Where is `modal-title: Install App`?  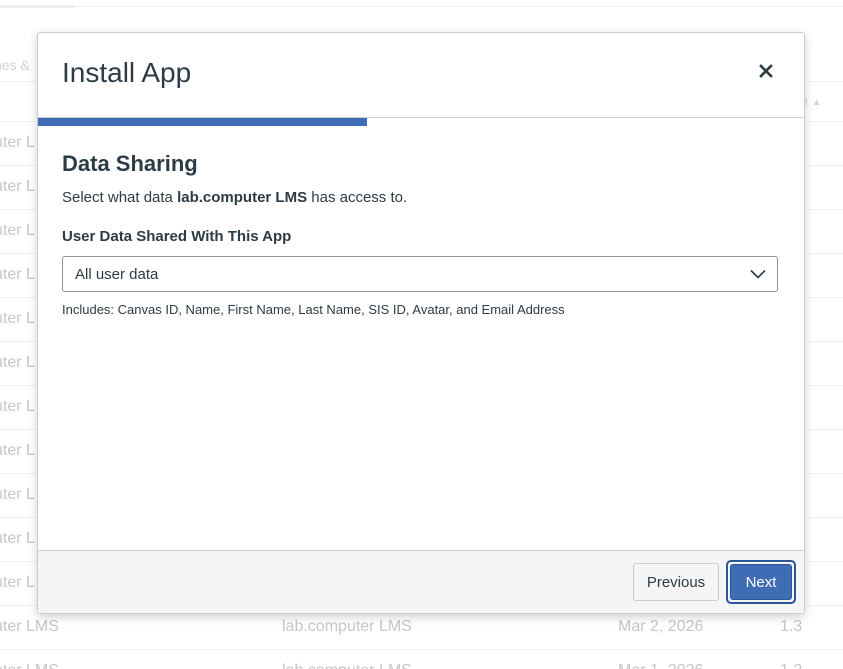
modal-title: Install App is located at coordinates (127, 72).